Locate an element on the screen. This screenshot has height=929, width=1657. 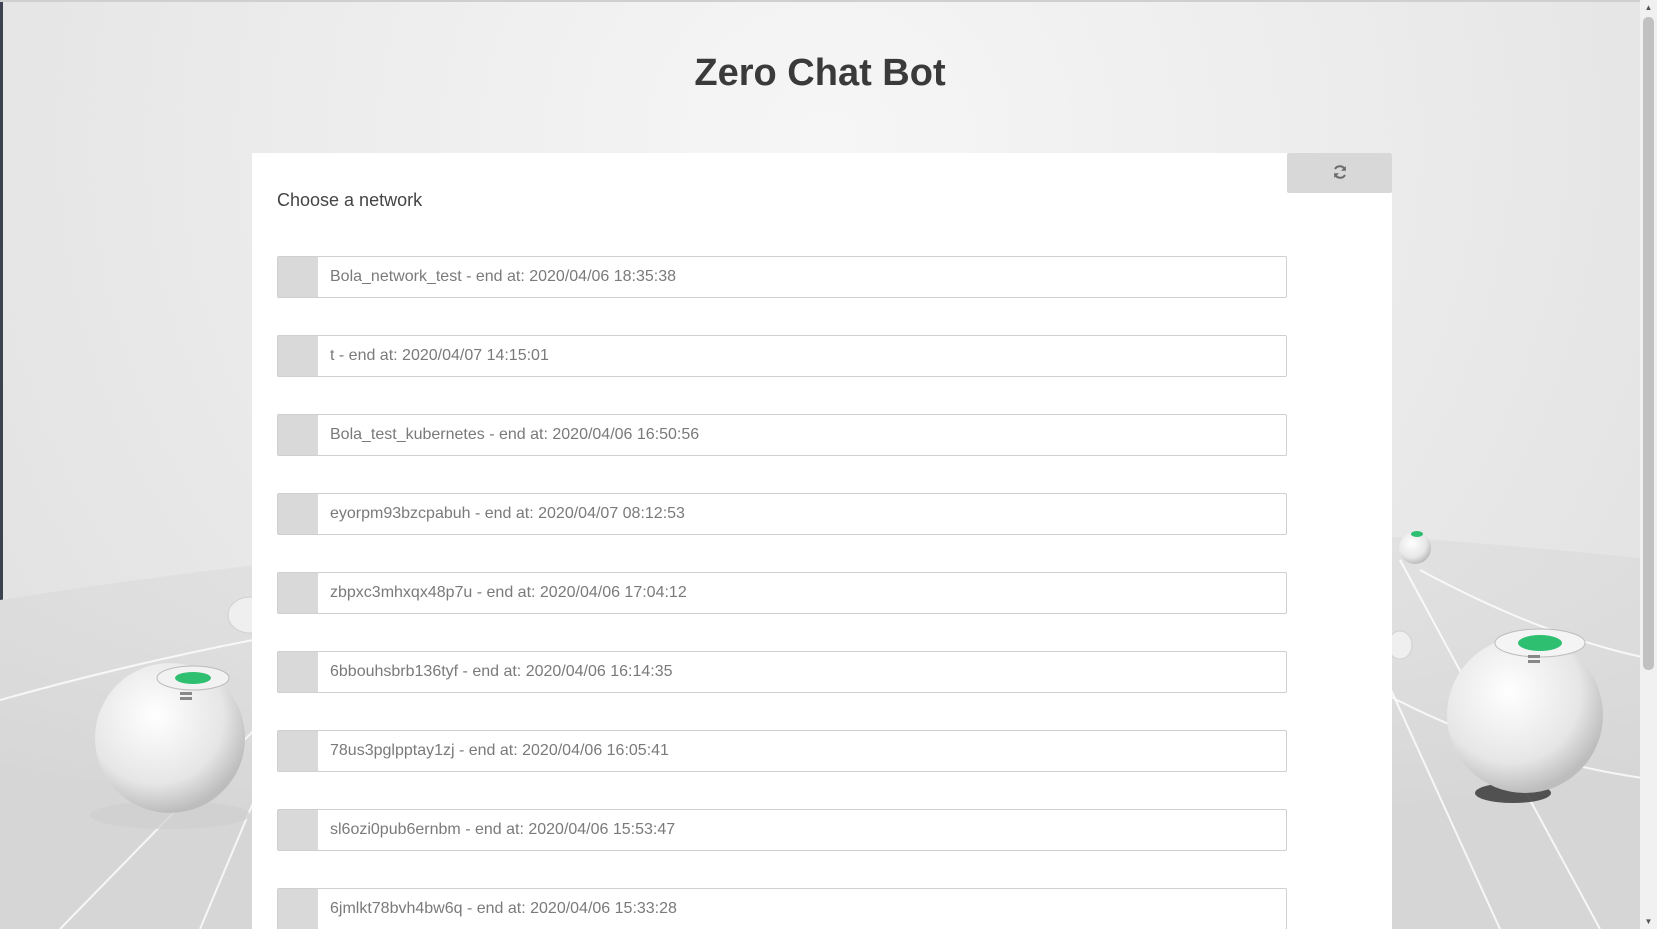
refresh-button is located at coordinates (1339, 173).